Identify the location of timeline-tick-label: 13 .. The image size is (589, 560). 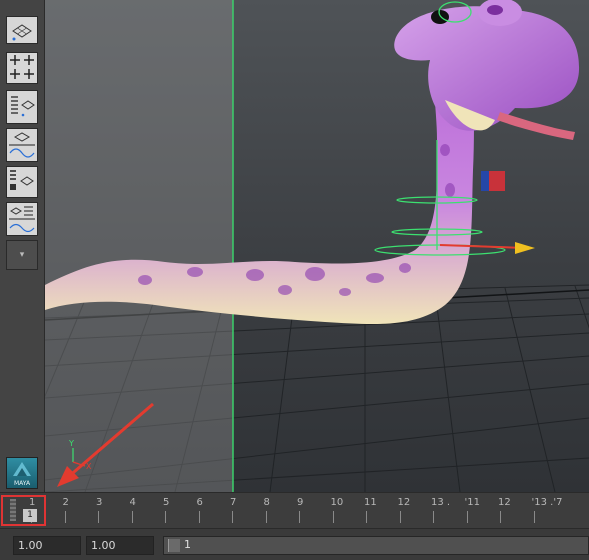
(441, 502).